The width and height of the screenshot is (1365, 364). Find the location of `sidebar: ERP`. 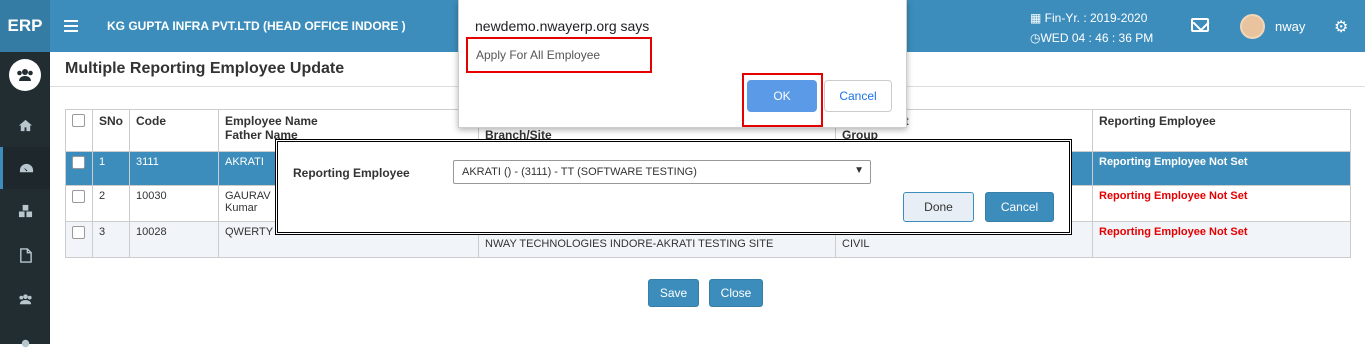

sidebar: ERP is located at coordinates (25, 173).